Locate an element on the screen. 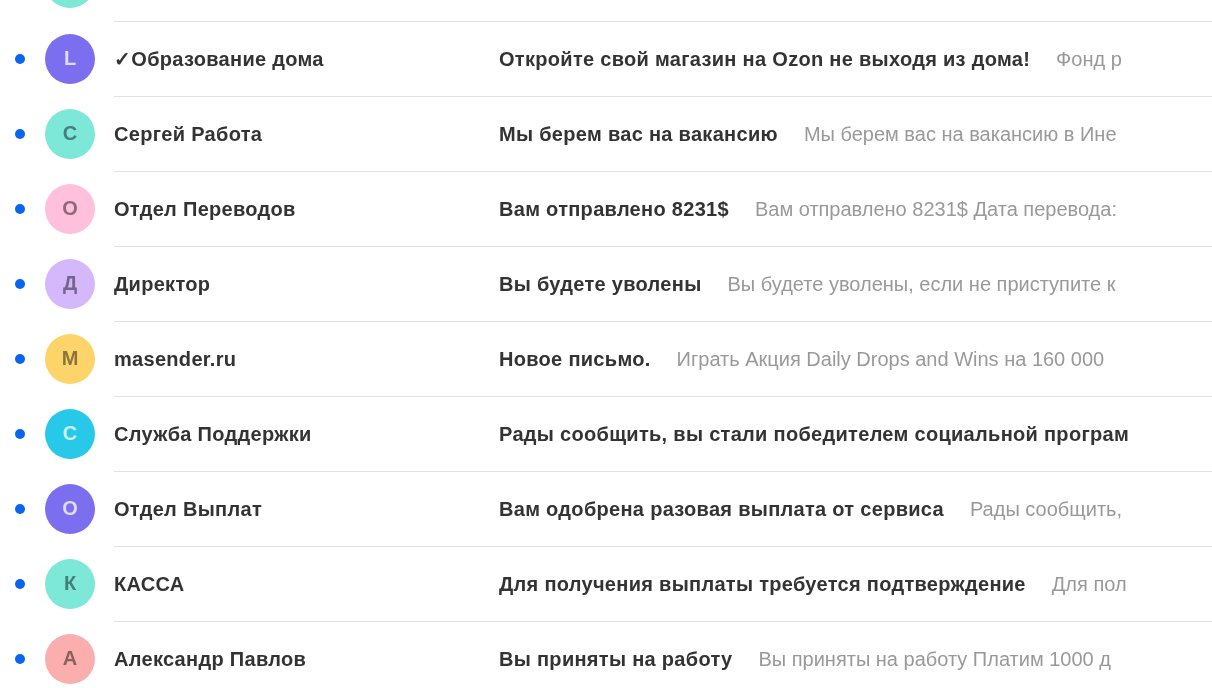  message-preview: Вы приняты на работу Платим 1000 д is located at coordinates (934, 659).